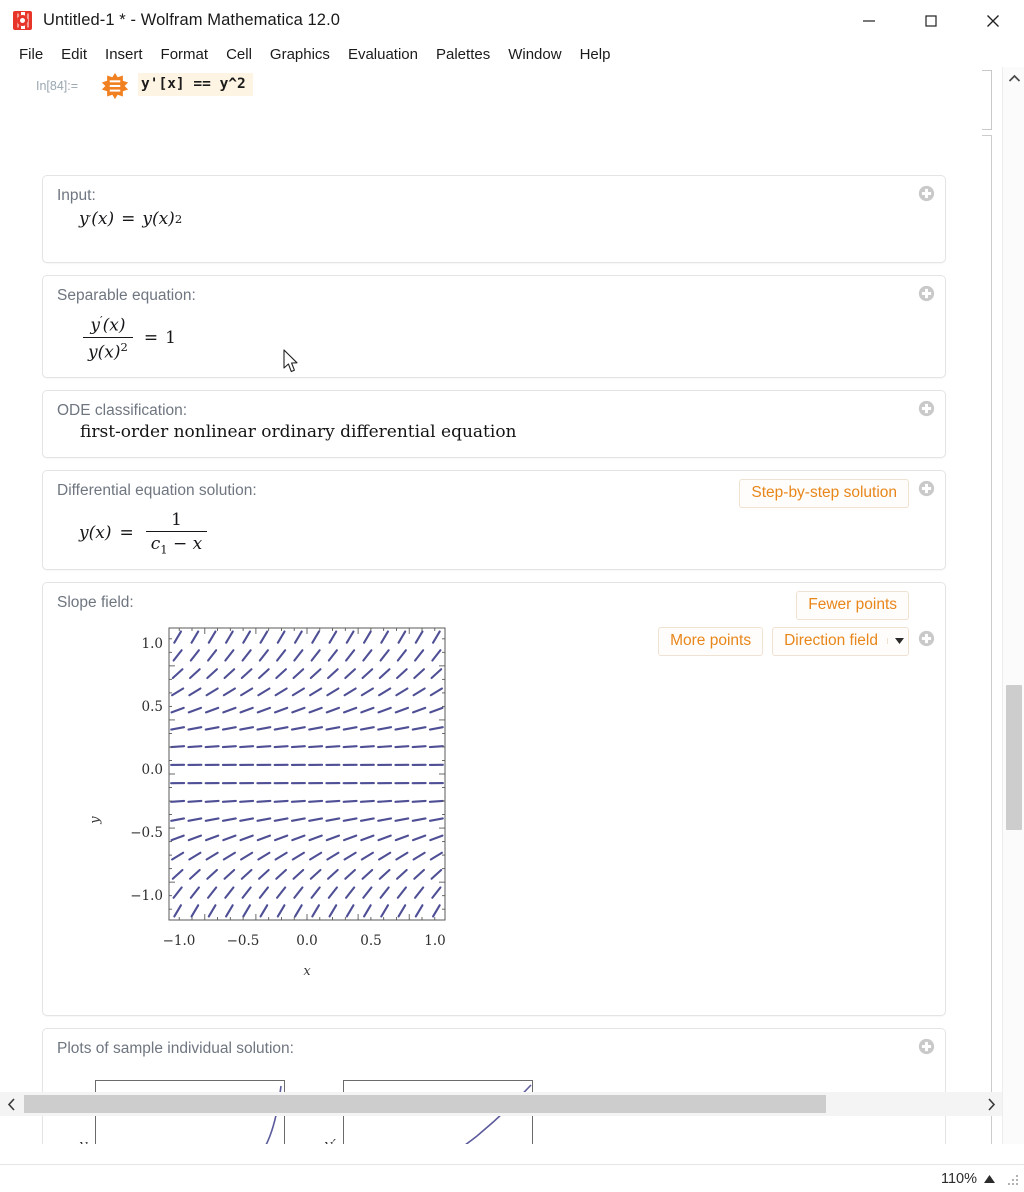 The width and height of the screenshot is (1024, 1192). Describe the element at coordinates (103, 219) in the screenshot. I see `input-lhs-arg: (x)` at that location.